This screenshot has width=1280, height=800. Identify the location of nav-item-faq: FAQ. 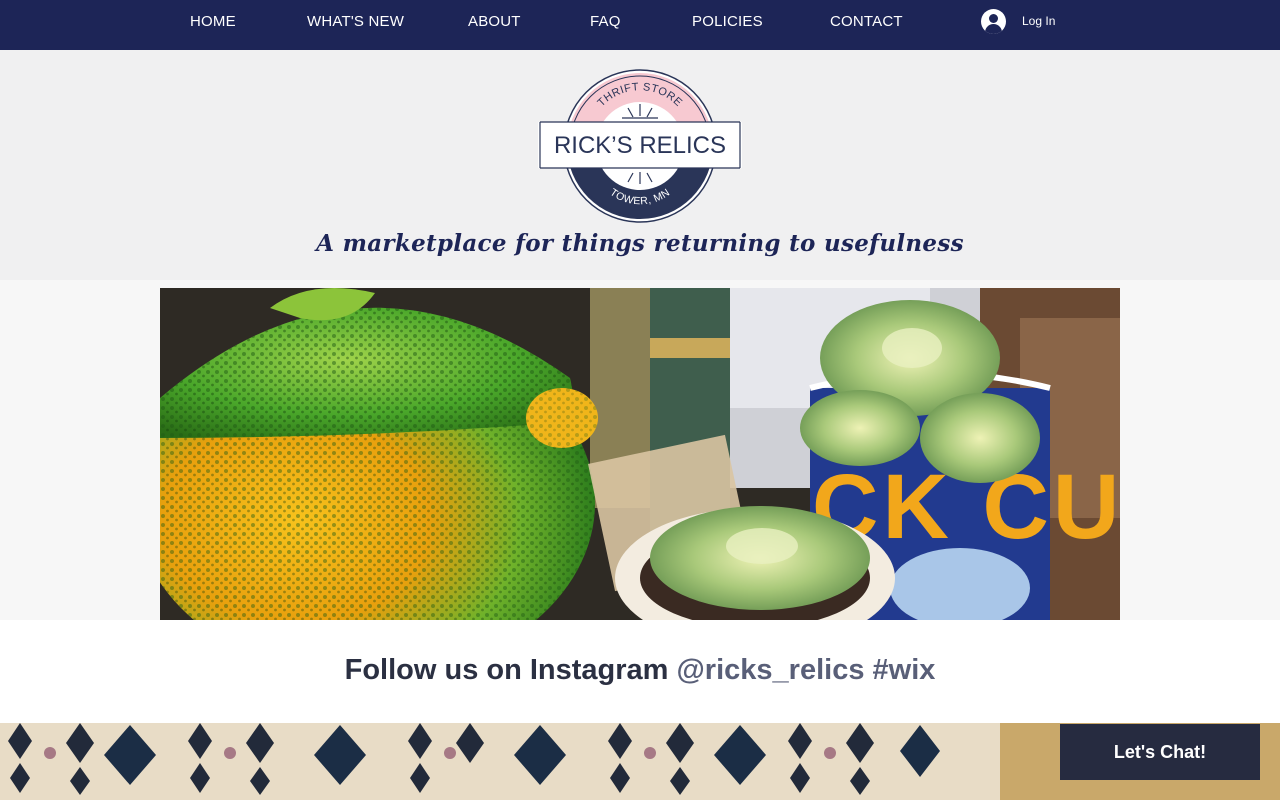
(605, 21).